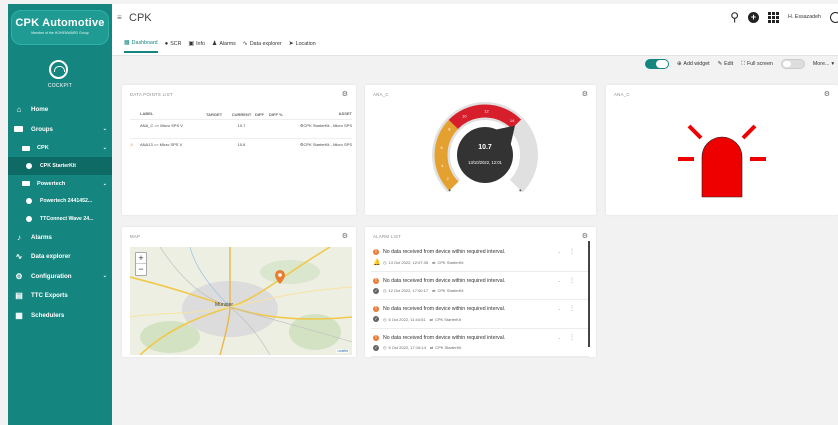  I want to click on sidebar-item-label: Schedulers, so click(48, 315).